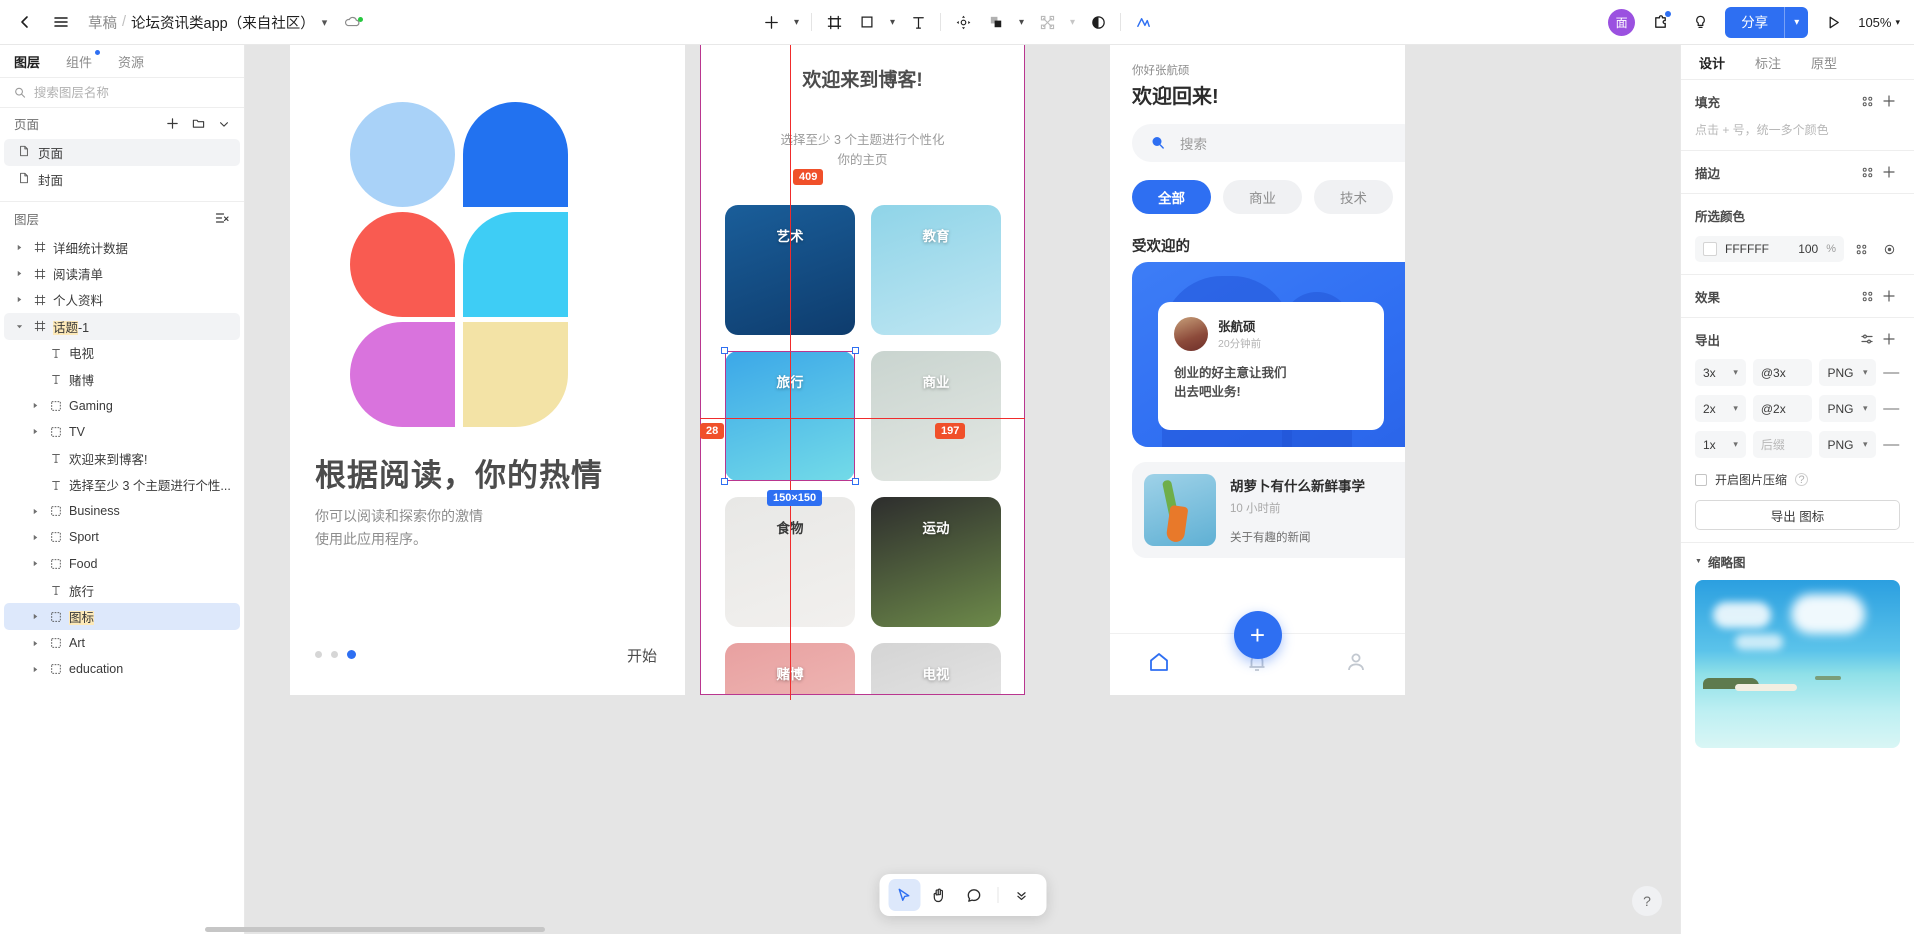 This screenshot has width=1914, height=934. I want to click on page-item: 封面, so click(122, 179).